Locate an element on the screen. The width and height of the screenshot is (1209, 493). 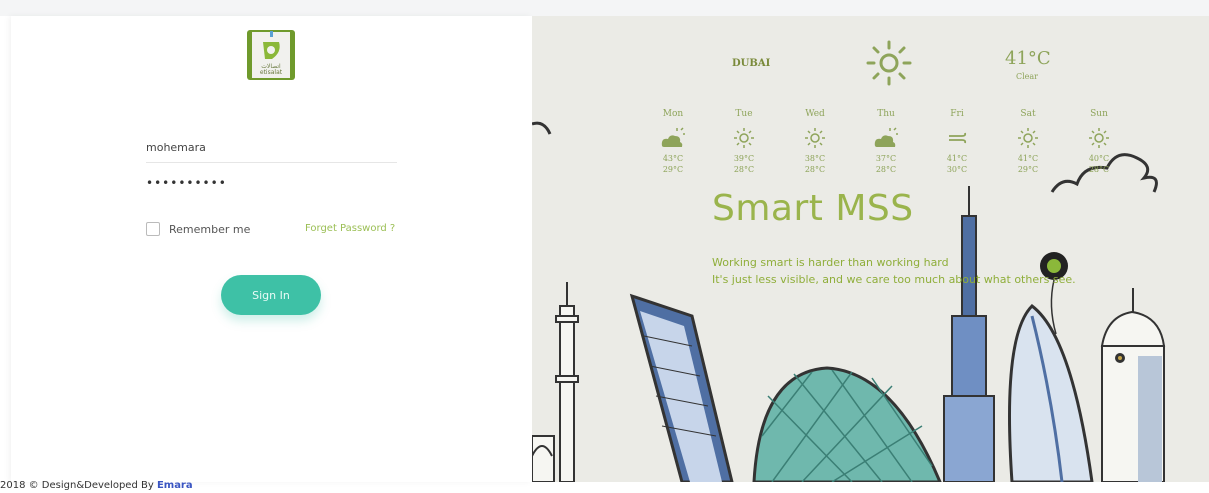
etisalat-logo: اتصالات etisalat is located at coordinates (271, 55).